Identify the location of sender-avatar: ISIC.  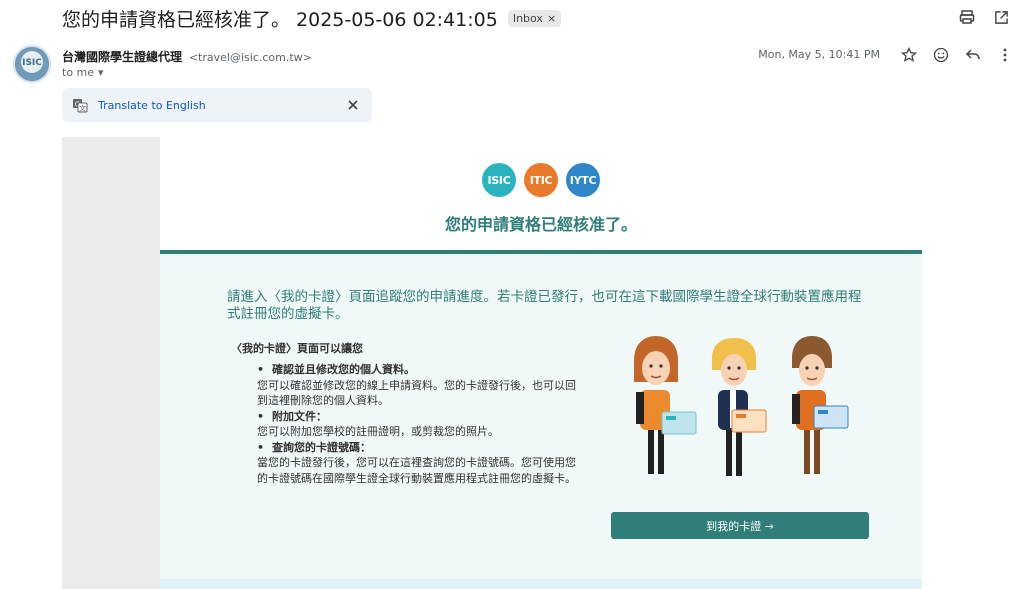
(32, 64).